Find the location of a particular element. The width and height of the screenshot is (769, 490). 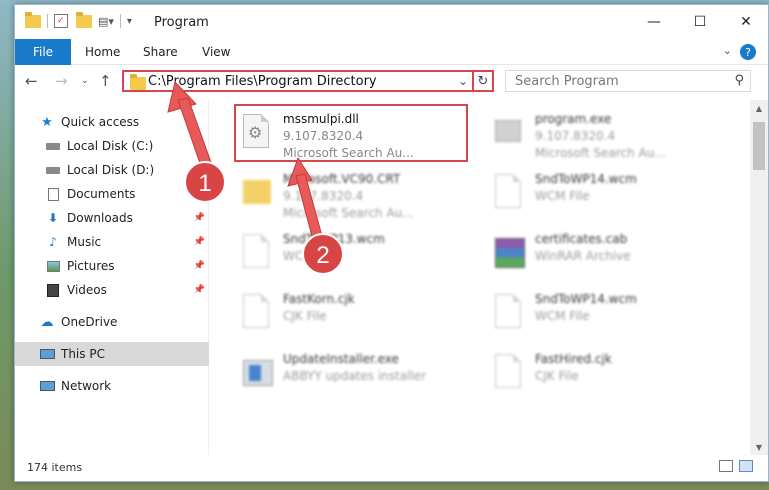

sidebar-item-music: ♪ Music 📌 is located at coordinates (112, 242).